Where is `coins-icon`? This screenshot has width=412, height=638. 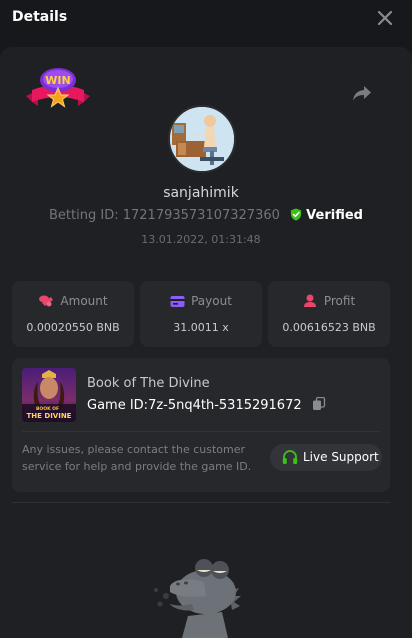
coins-icon is located at coordinates (46, 301).